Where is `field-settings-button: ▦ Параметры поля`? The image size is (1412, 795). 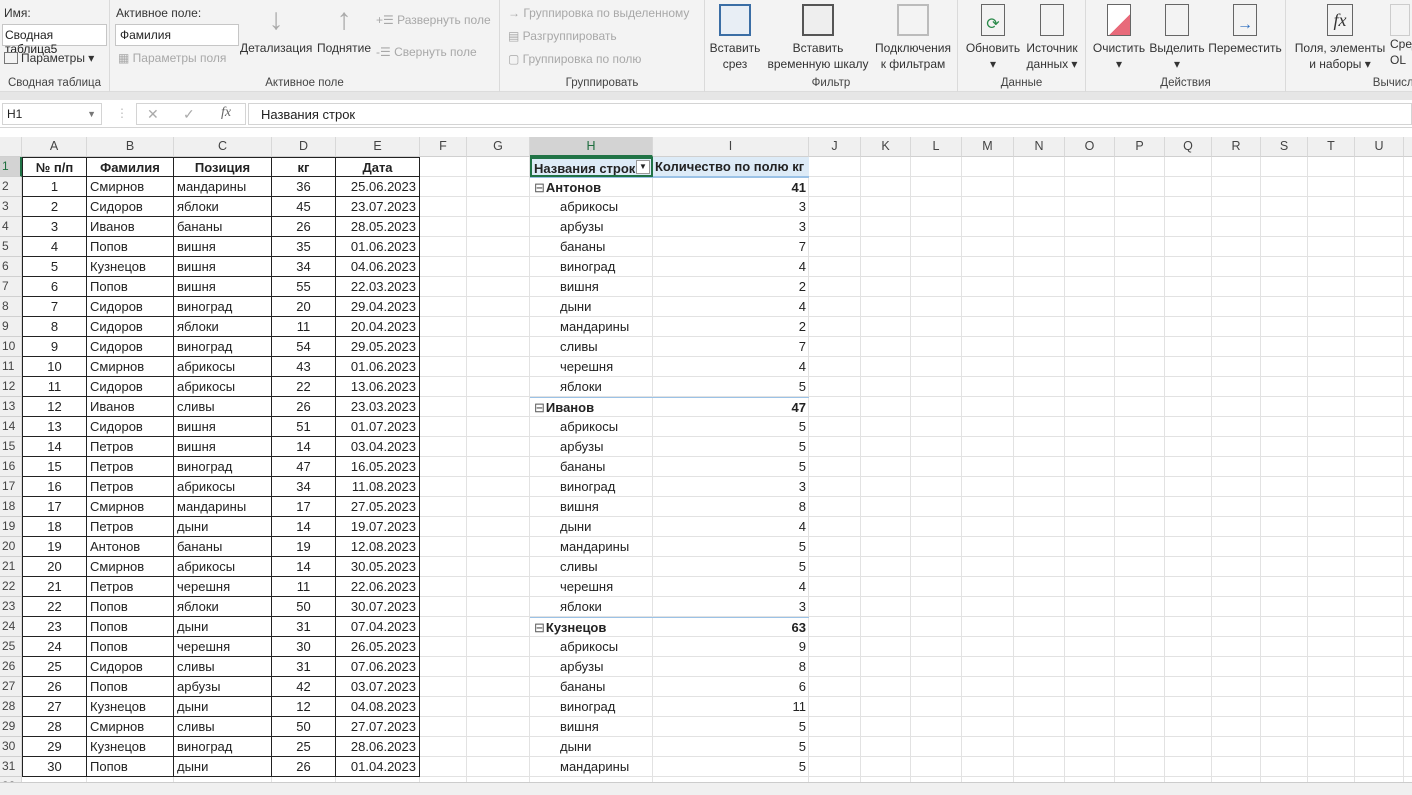 field-settings-button: ▦ Параметры поля is located at coordinates (172, 58).